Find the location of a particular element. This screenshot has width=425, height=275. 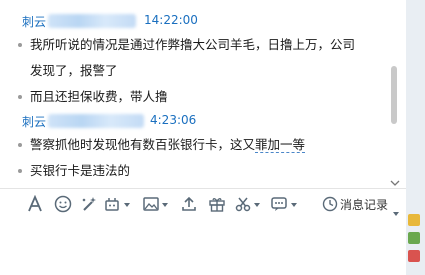

message-scrollbar is located at coordinates (394, 96).